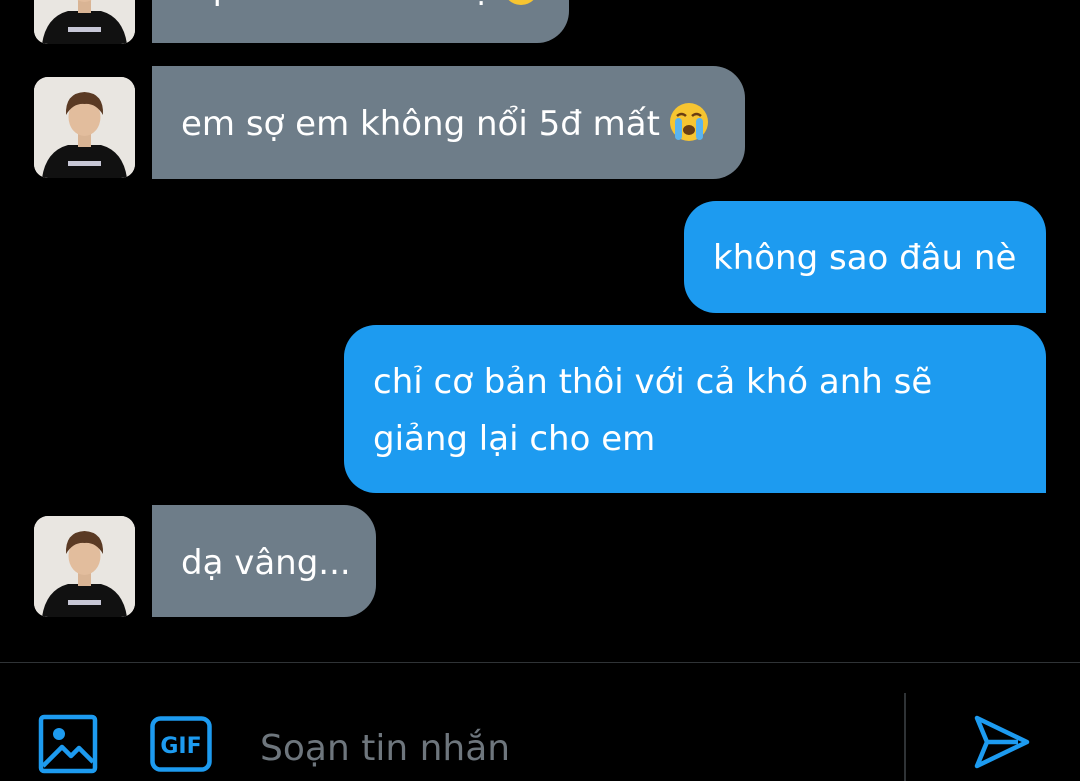 The width and height of the screenshot is (1080, 781). What do you see at coordinates (689, 131) in the screenshot?
I see `loudly-crying-face-emoji` at bounding box center [689, 131].